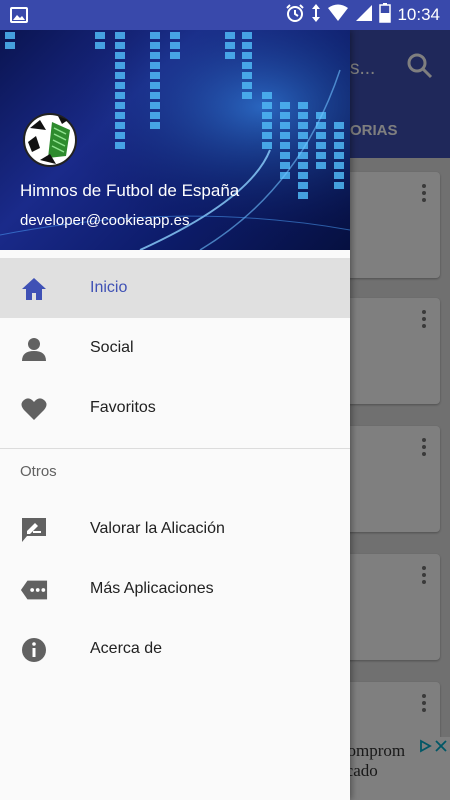 Image resolution: width=450 pixels, height=800 pixels. I want to click on app-name: Himnos de Futbol de España, so click(130, 190).